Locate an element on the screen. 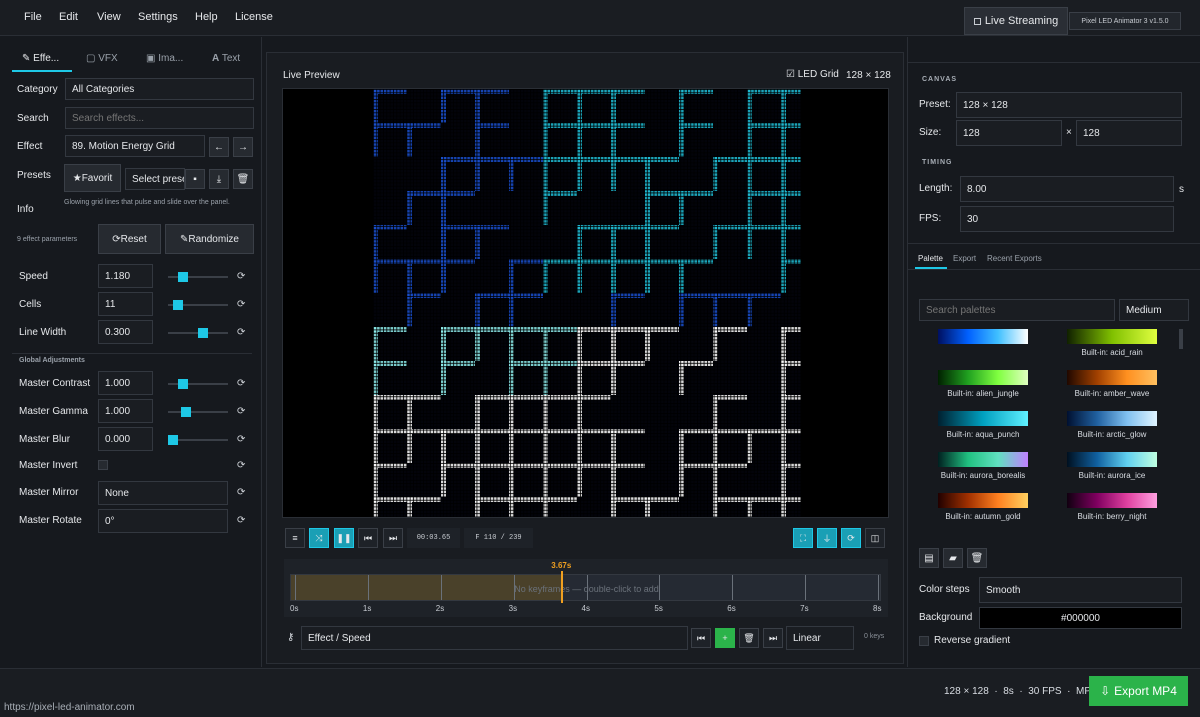  layout-button: ◫ is located at coordinates (875, 538).